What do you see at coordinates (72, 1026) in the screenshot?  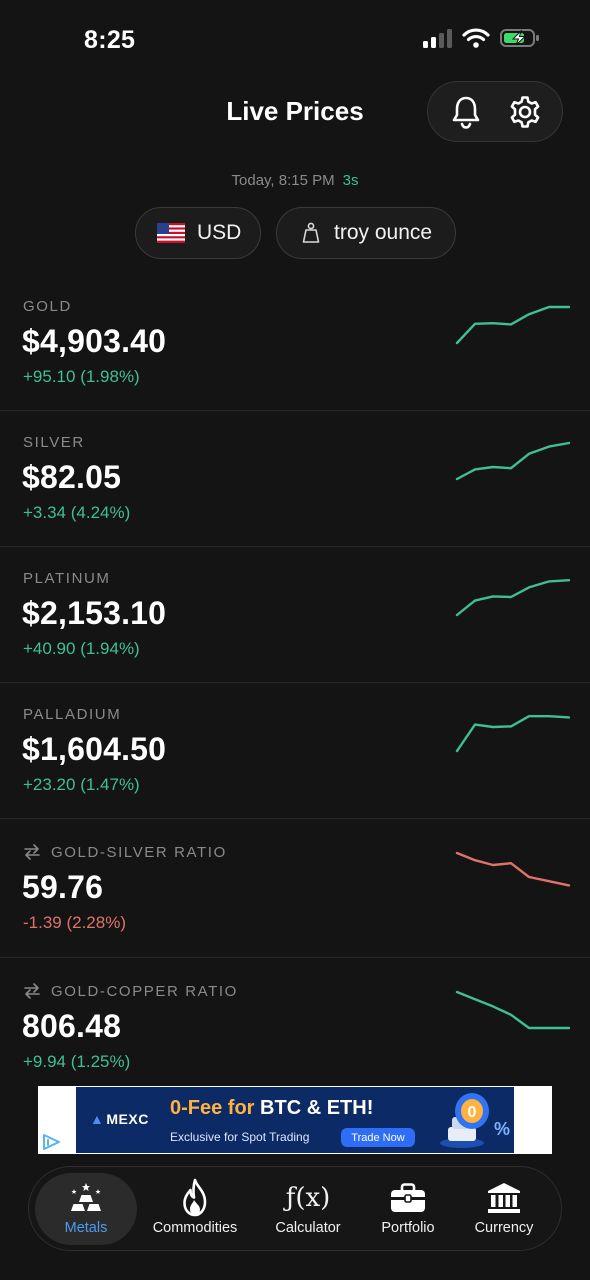 I see `price-value: 806.48` at bounding box center [72, 1026].